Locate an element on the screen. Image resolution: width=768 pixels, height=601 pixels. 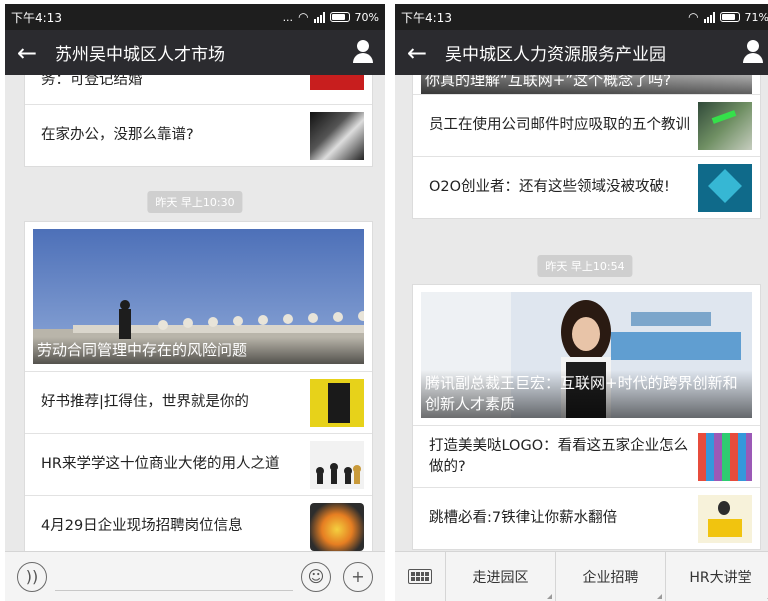
chat-input-bar: )) ☺ + is located at coordinates (195, 576).